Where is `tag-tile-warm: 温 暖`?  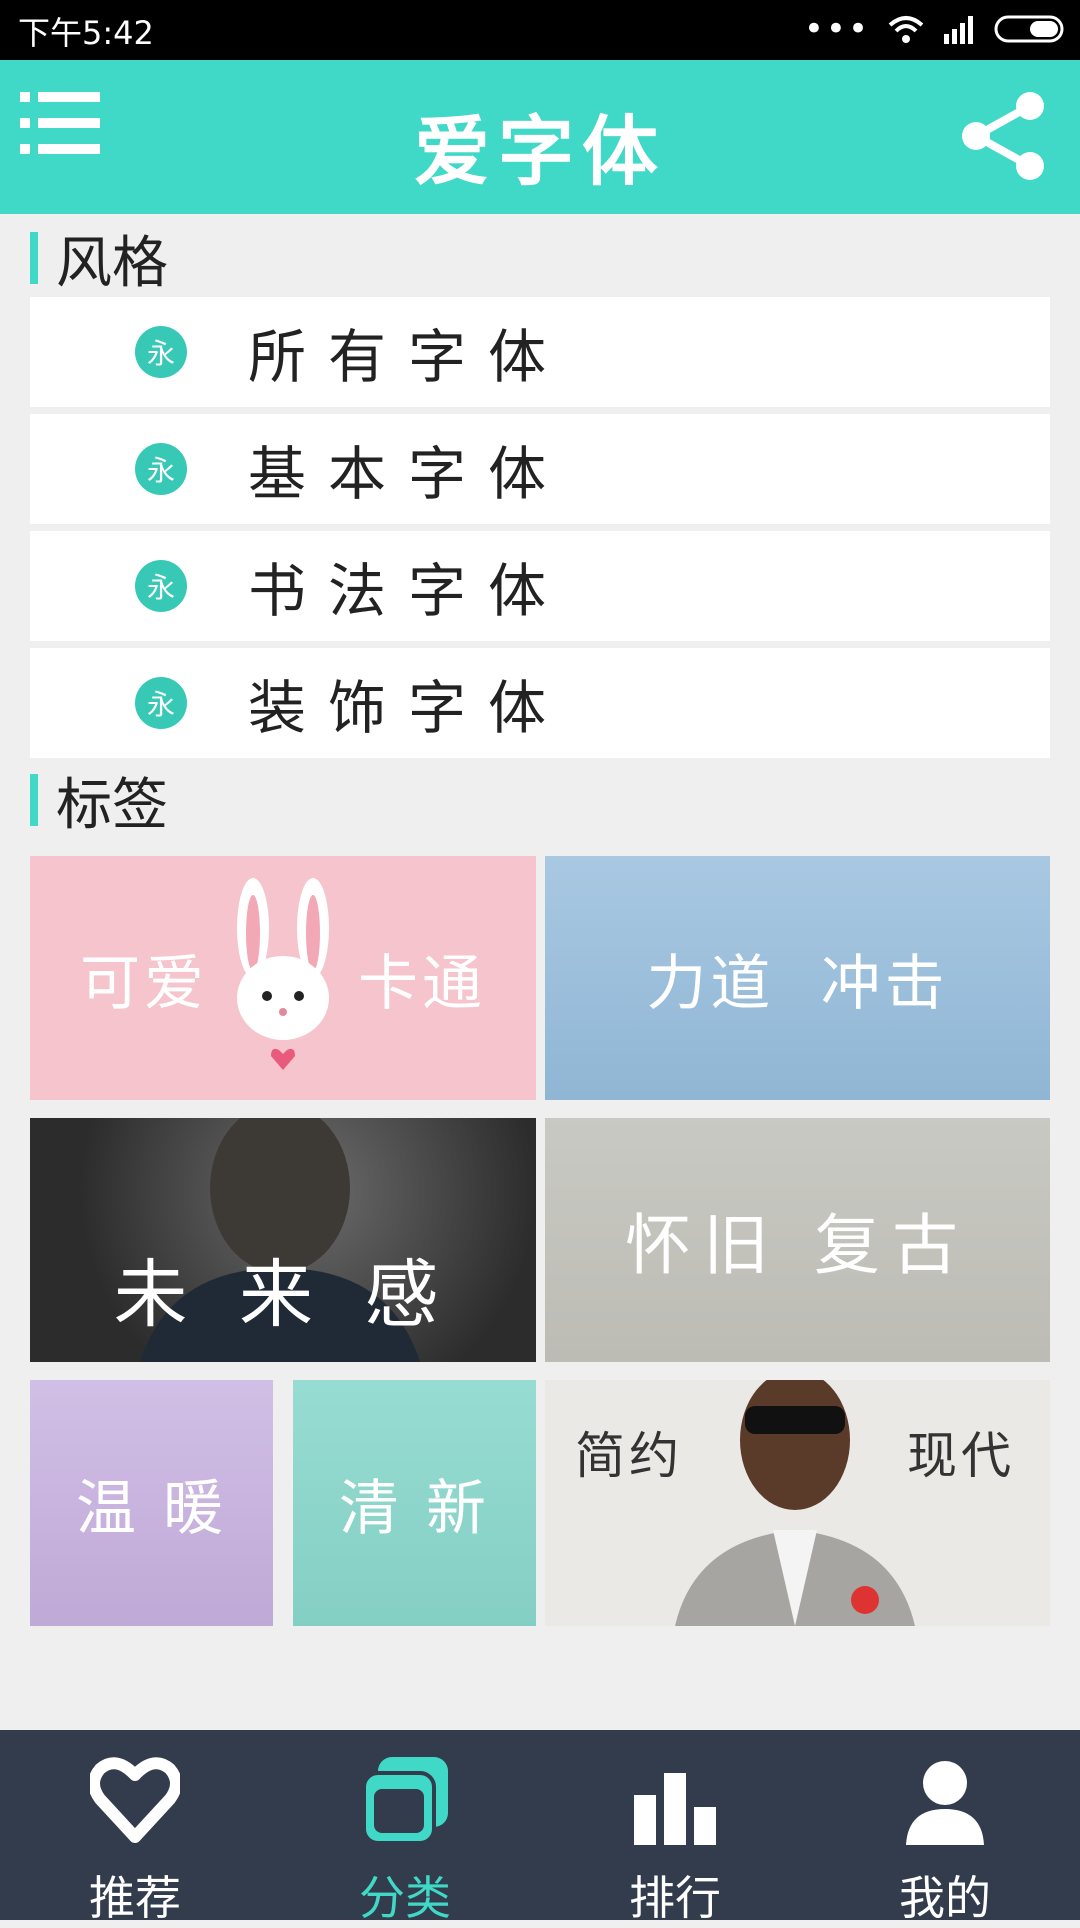
tag-tile-warm: 温 暖 is located at coordinates (151, 1503).